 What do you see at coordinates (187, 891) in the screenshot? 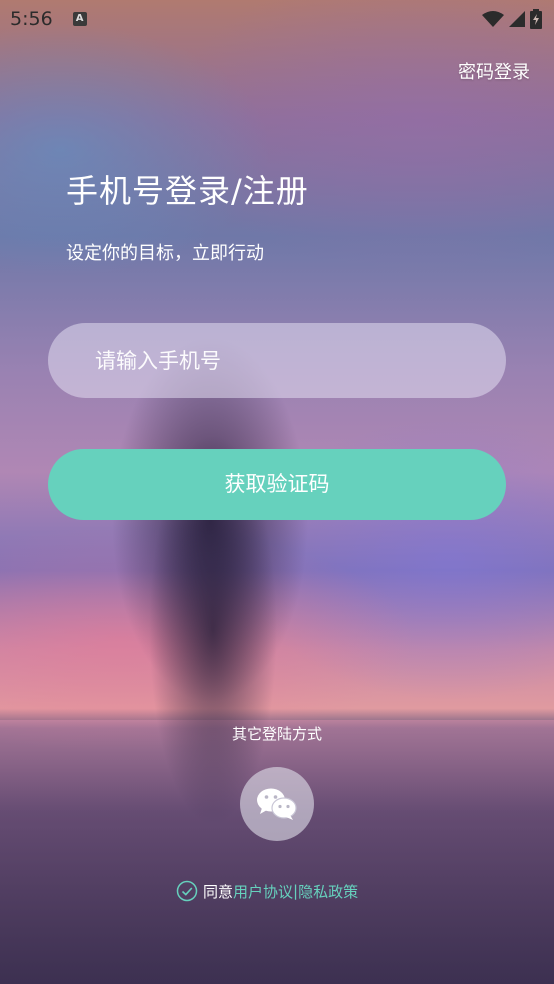
I see `check-circle-icon` at bounding box center [187, 891].